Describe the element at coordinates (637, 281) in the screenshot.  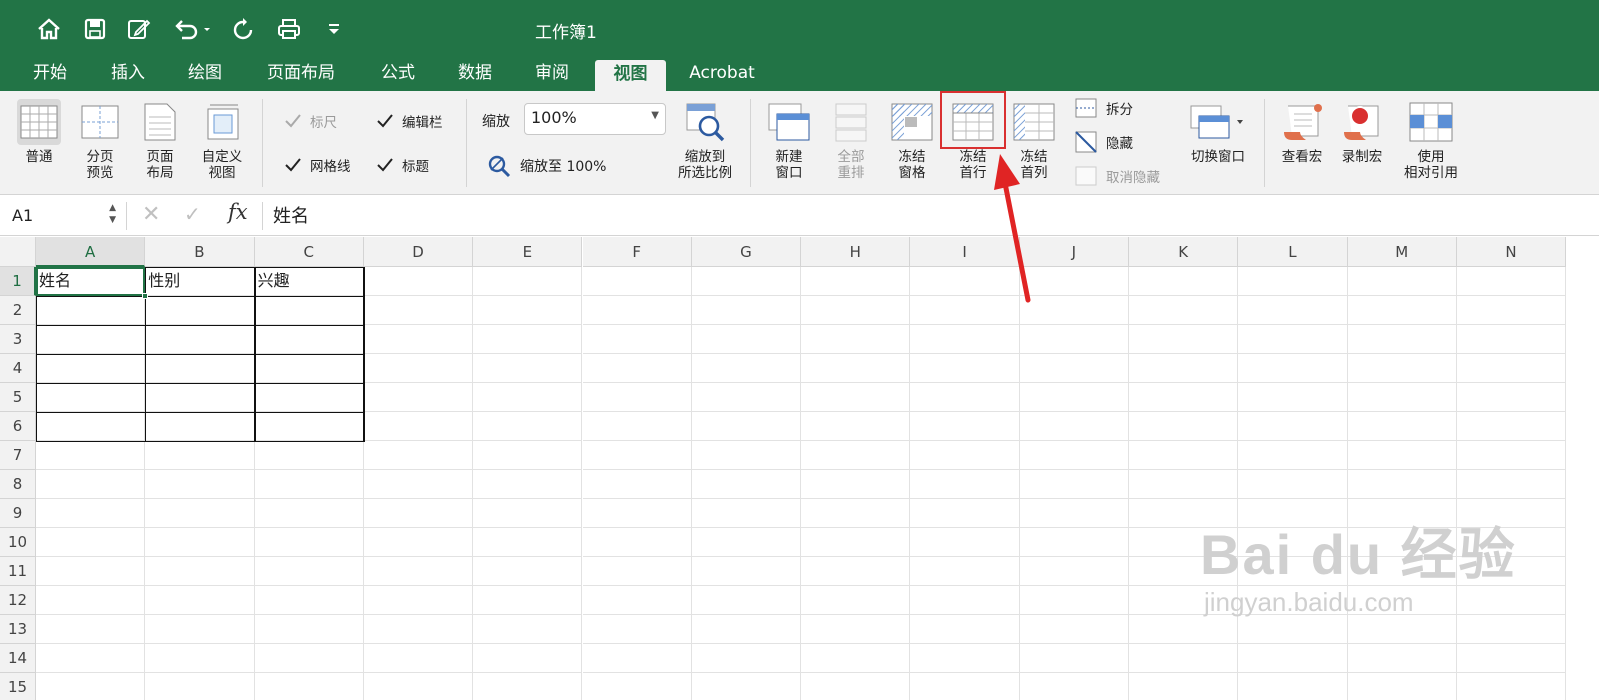
I see `cell-f1` at that location.